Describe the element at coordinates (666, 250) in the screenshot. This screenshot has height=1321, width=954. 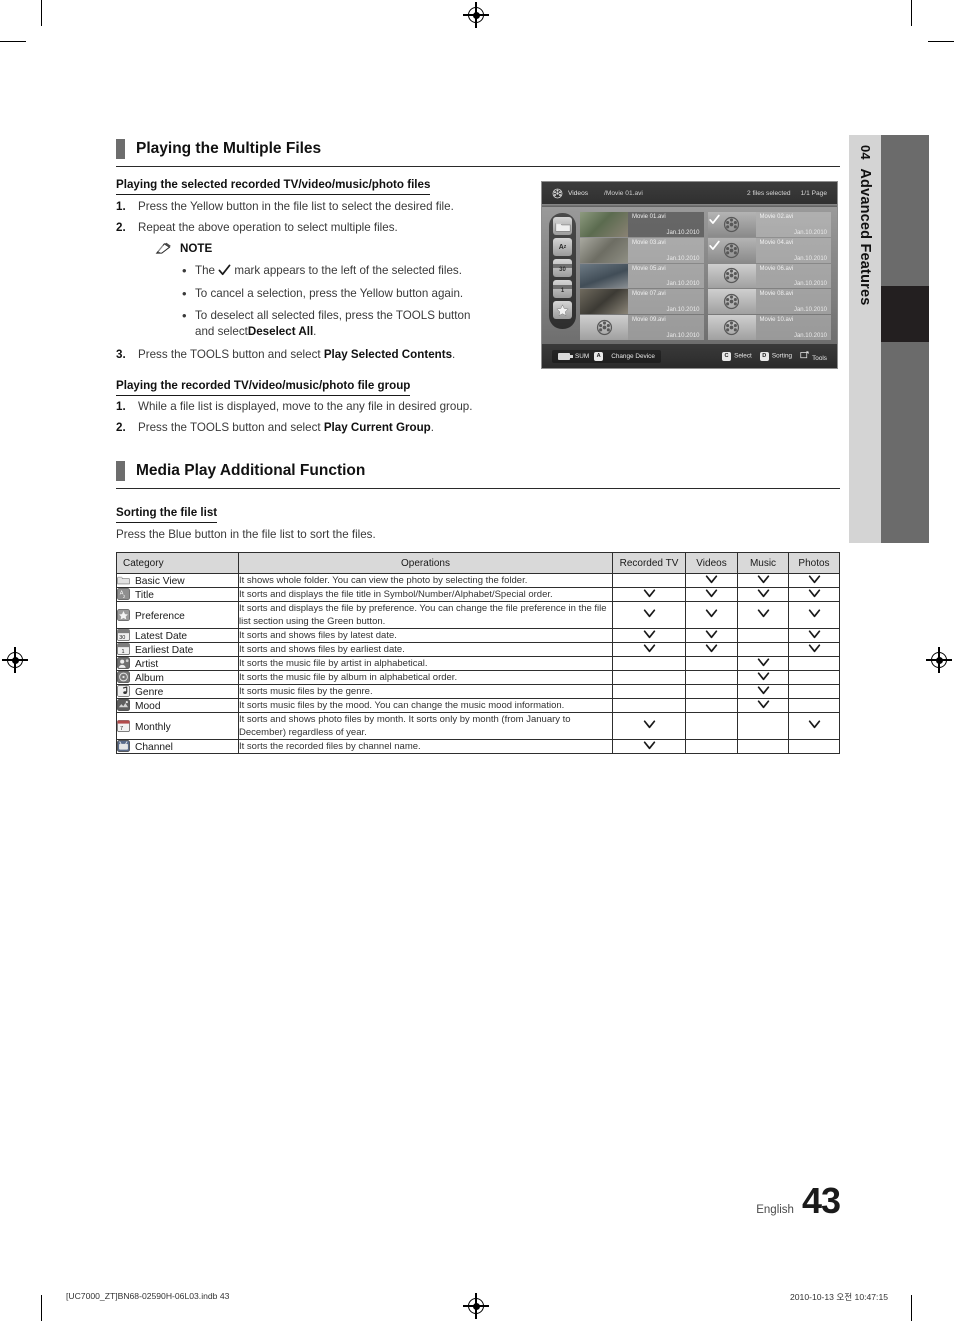
I see `file-meta: Movie 03.avi Jan.10.2010` at that location.